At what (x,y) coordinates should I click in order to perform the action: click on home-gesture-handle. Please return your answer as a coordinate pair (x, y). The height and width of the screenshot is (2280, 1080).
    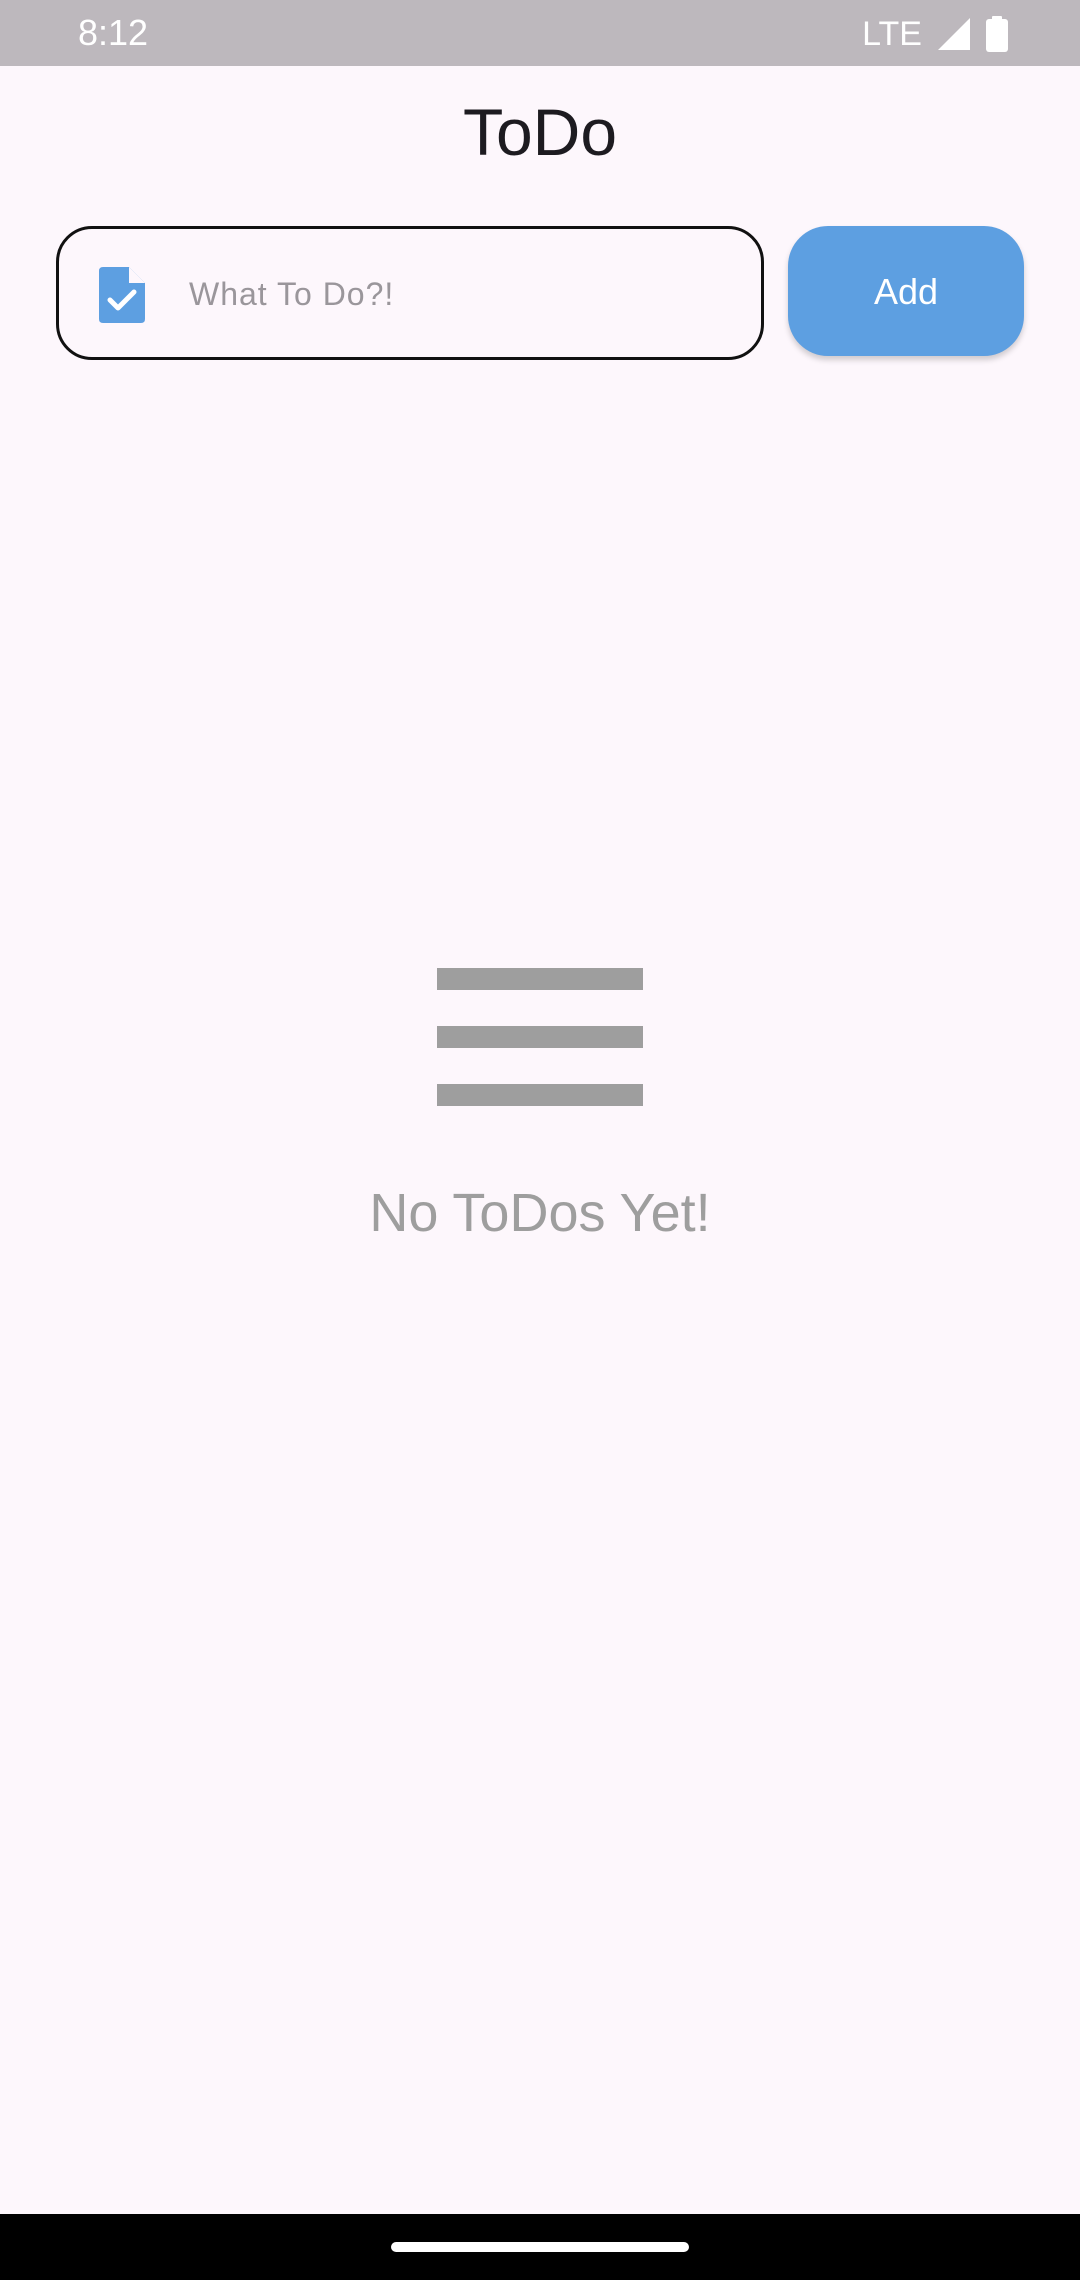
    Looking at the image, I should click on (540, 2247).